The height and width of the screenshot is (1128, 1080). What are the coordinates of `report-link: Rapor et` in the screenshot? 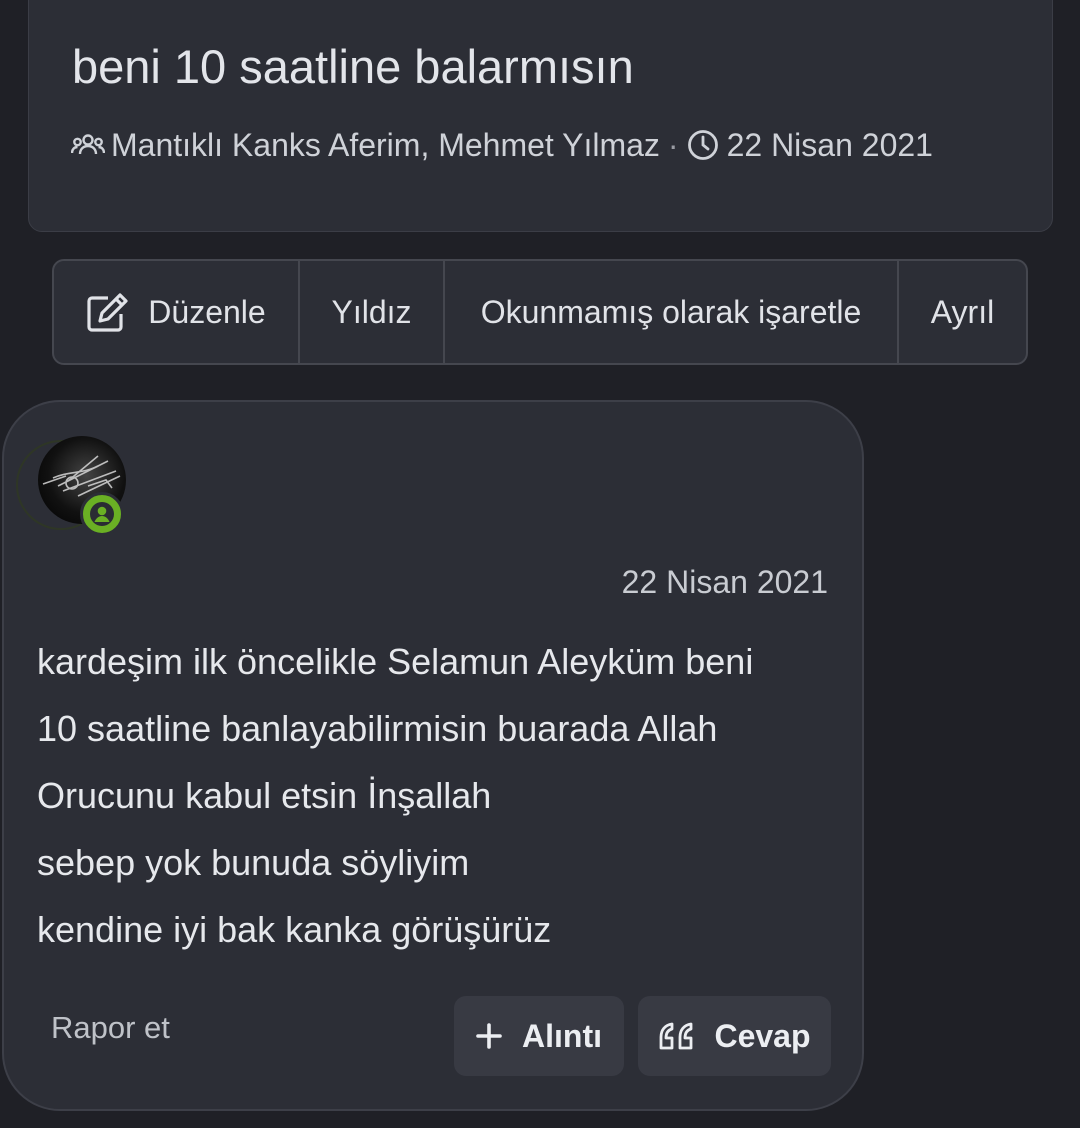 It's located at (110, 1028).